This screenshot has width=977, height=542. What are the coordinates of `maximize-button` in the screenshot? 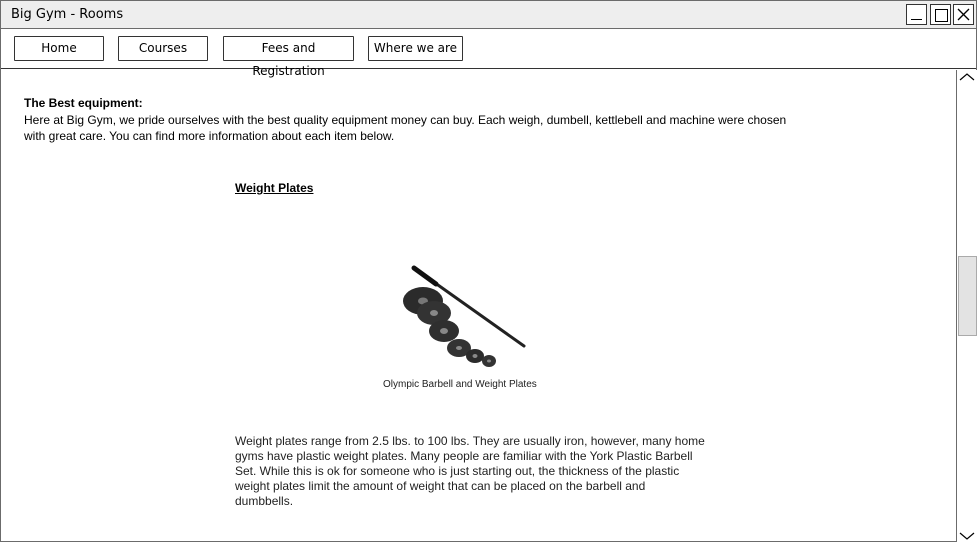 It's located at (940, 14).